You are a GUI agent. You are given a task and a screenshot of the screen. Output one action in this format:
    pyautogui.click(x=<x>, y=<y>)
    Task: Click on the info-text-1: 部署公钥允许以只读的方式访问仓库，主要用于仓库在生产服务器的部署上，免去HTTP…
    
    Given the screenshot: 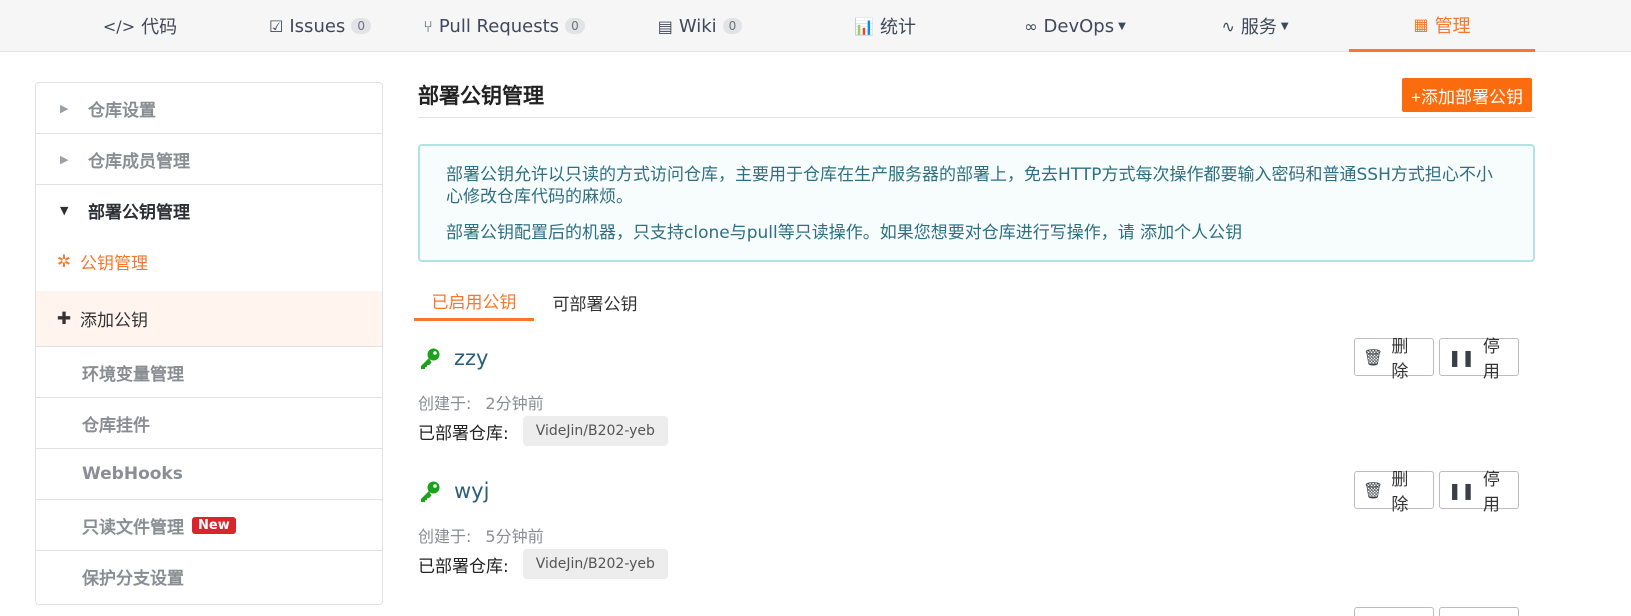 What is the action you would take?
    pyautogui.click(x=969, y=186)
    